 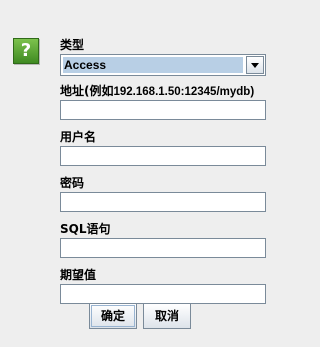 I want to click on type-select: Access, so click(x=163, y=65).